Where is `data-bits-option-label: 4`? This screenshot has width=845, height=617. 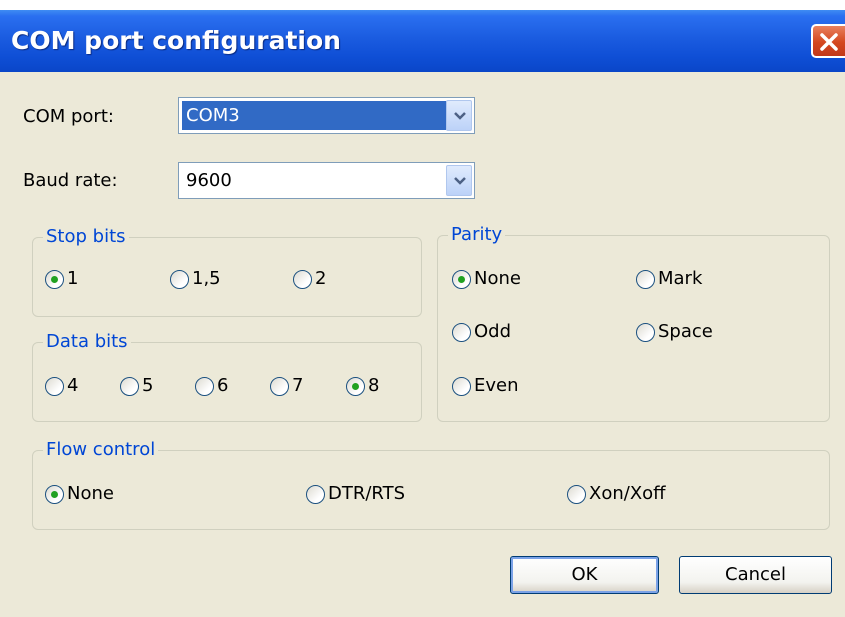
data-bits-option-label: 4 is located at coordinates (73, 385).